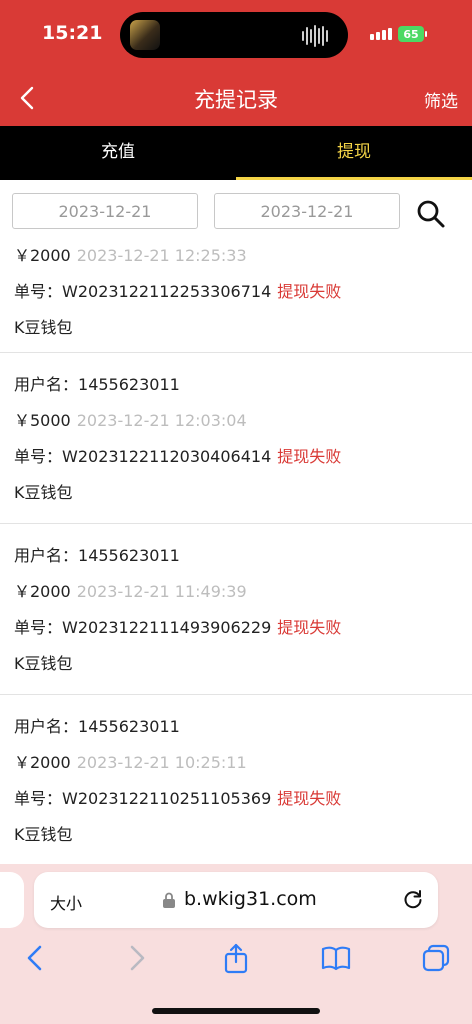  Describe the element at coordinates (161, 420) in the screenshot. I see `record-time: 2023-12-21 12:03:04` at that location.